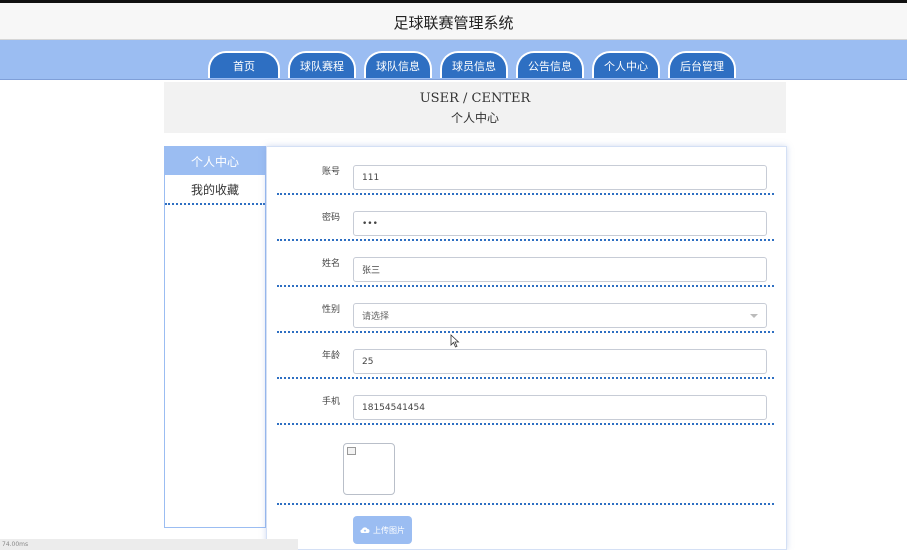  I want to click on page-title-cn: 个人中心, so click(474, 118).